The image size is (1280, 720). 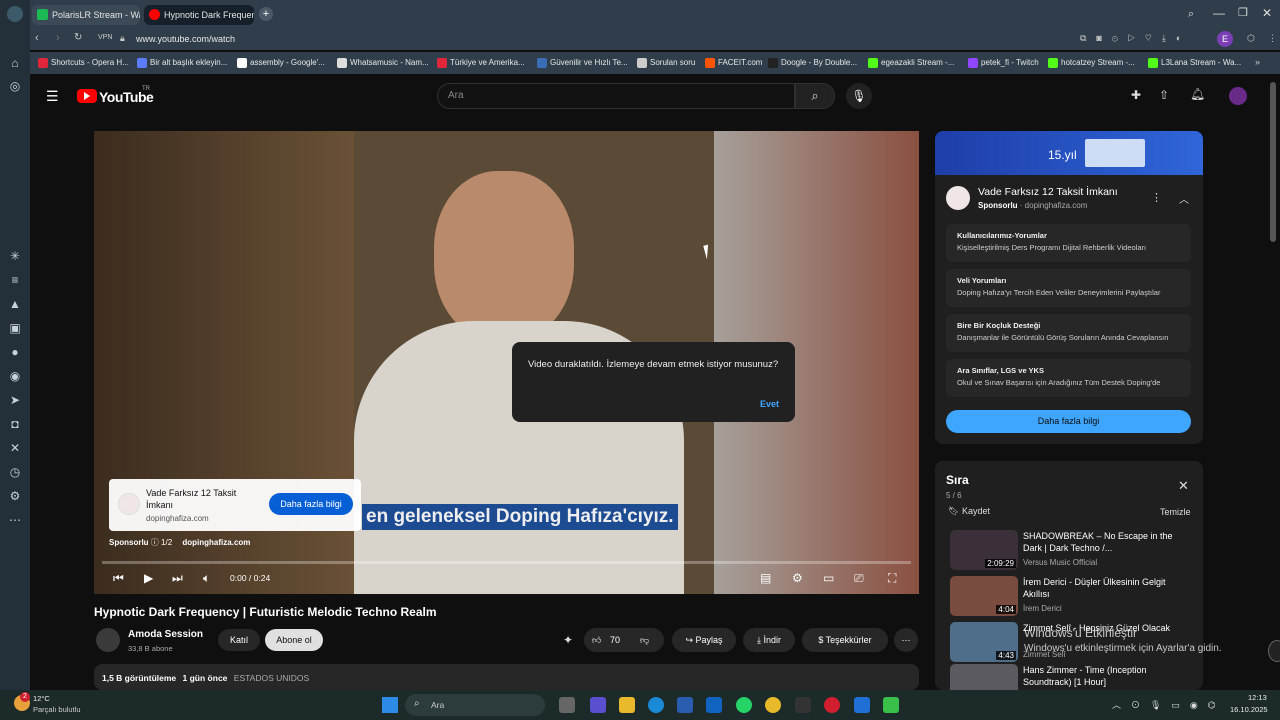 What do you see at coordinates (769, 404) in the screenshot?
I see `pause-yes-button: Evet` at bounding box center [769, 404].